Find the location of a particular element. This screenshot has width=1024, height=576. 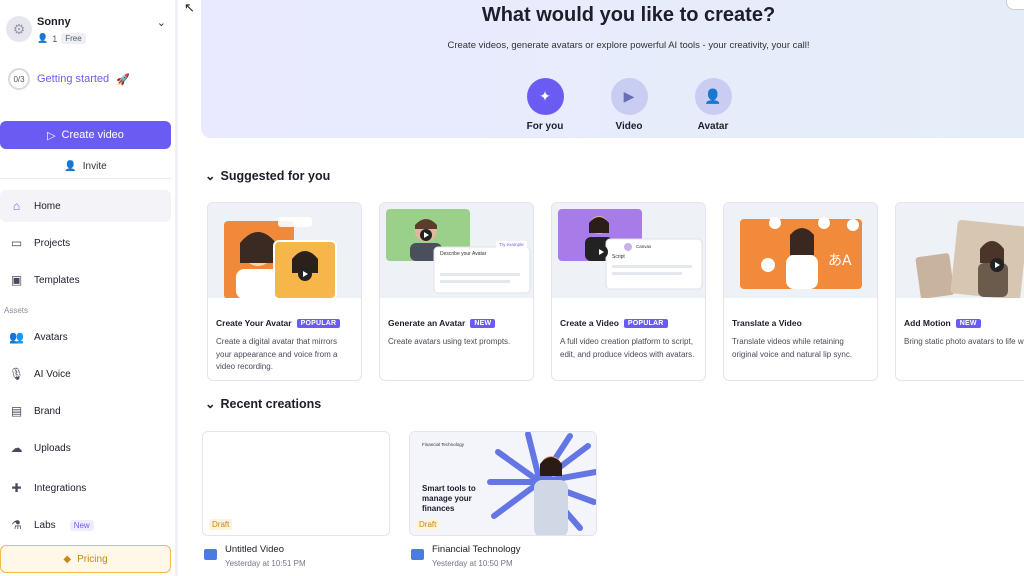

sidebar-item-templates: ▣ Templates is located at coordinates (85, 280).